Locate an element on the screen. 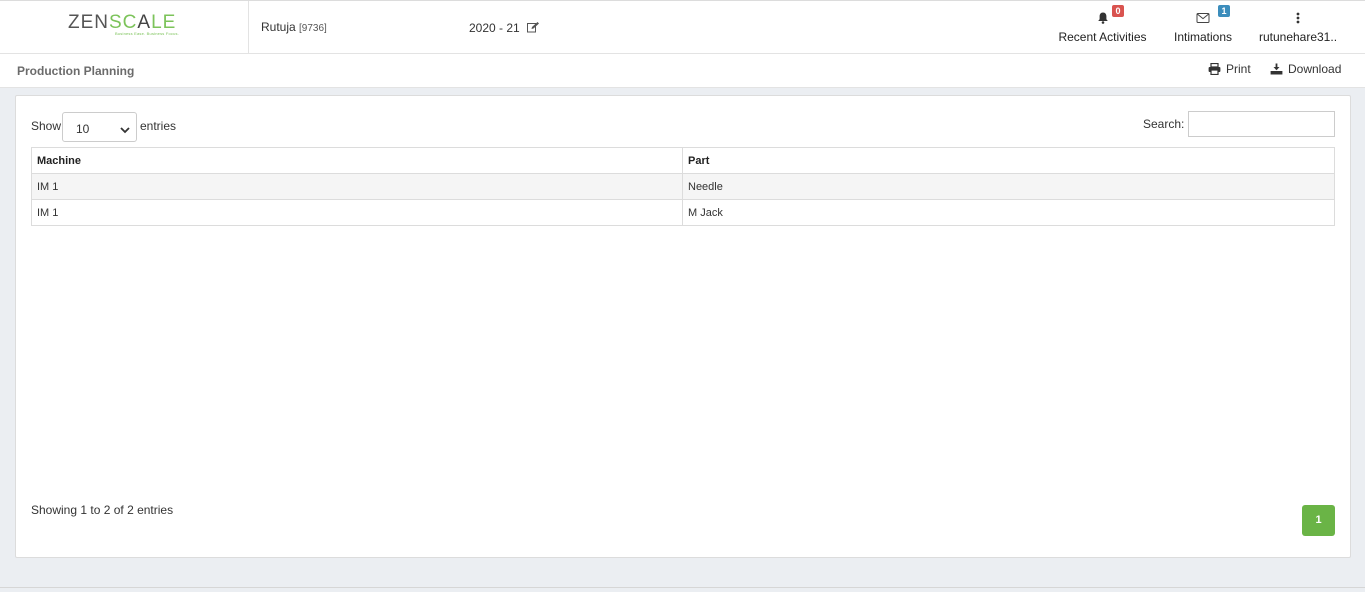 The width and height of the screenshot is (1365, 592). footer-divider is located at coordinates (682, 587).